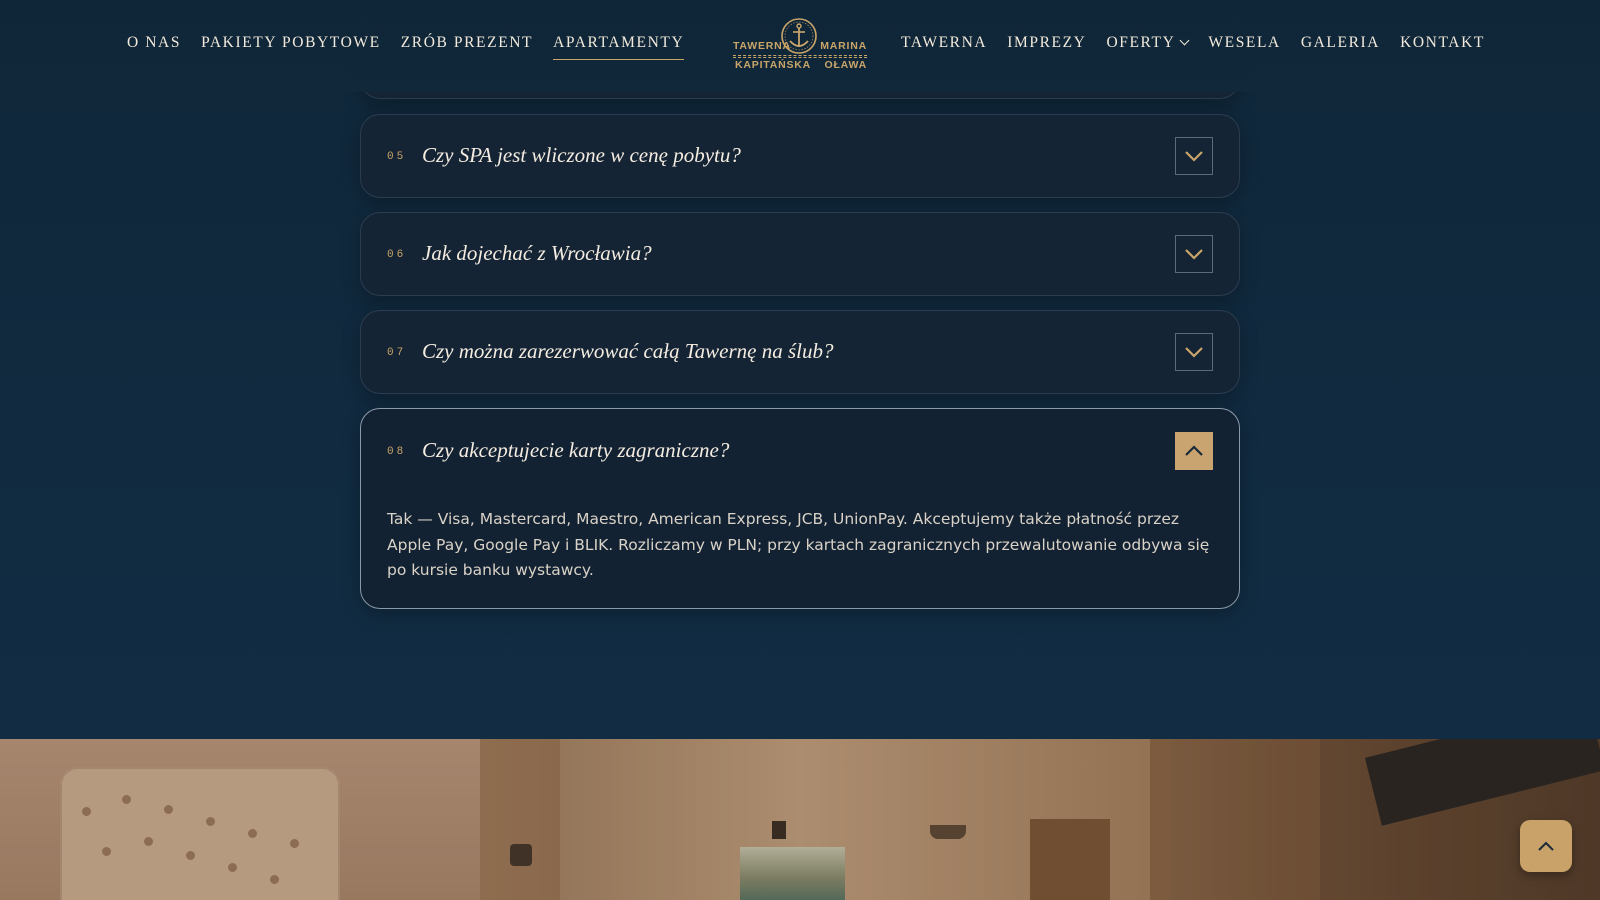 This screenshot has height=900, width=1600. Describe the element at coordinates (762, 46) in the screenshot. I see `logo-text-tawerna: TAWERNA` at that location.